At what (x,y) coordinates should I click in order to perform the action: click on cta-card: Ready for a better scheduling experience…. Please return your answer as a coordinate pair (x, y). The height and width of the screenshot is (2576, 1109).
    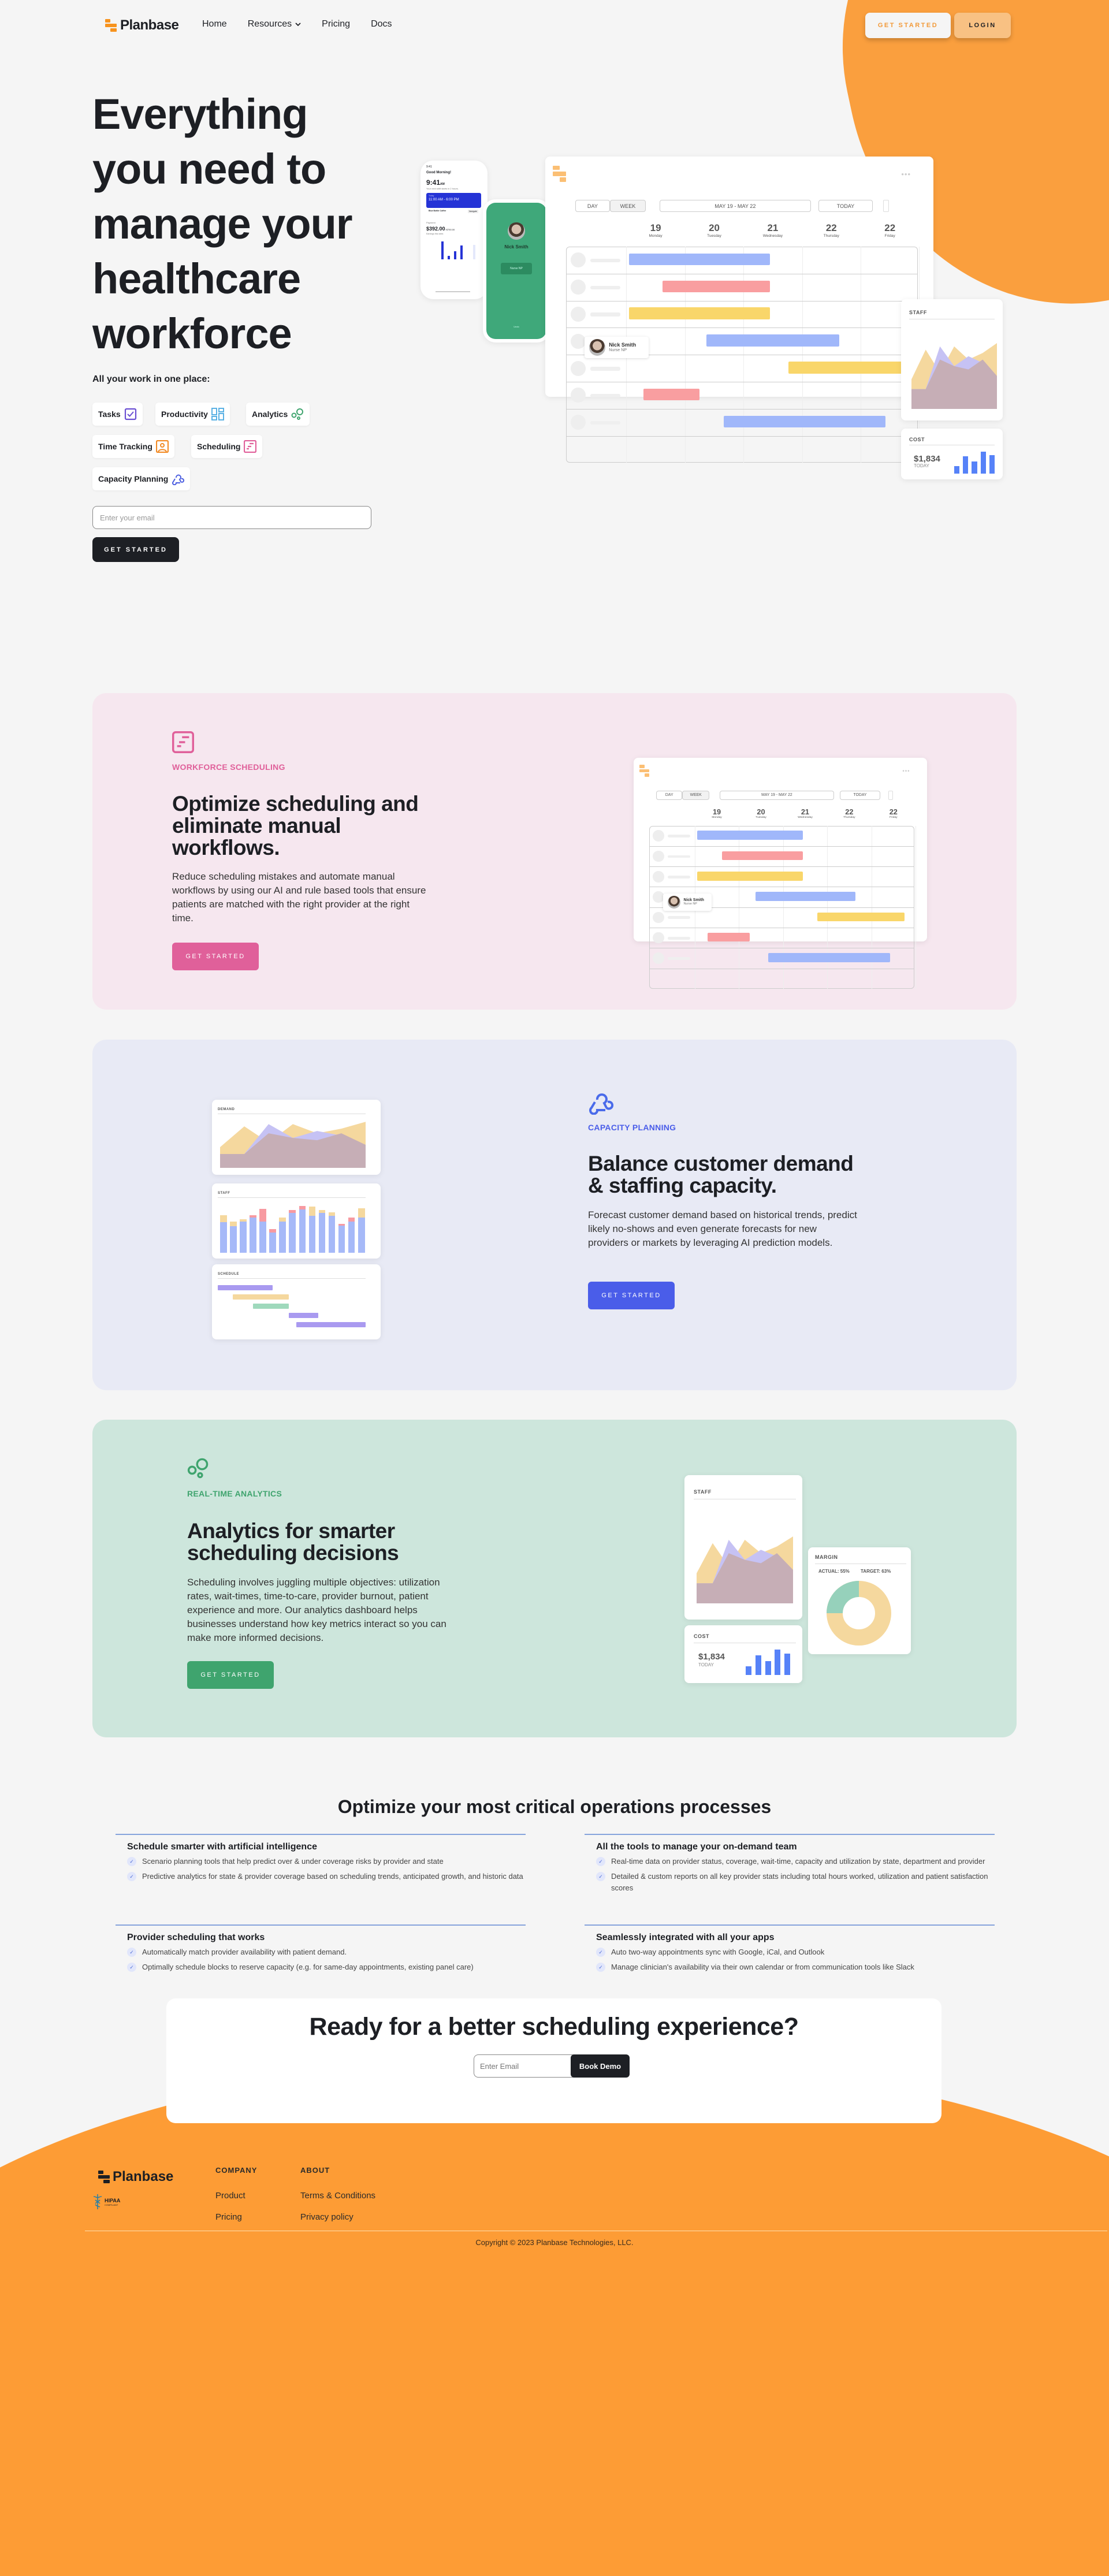
    Looking at the image, I should click on (553, 2060).